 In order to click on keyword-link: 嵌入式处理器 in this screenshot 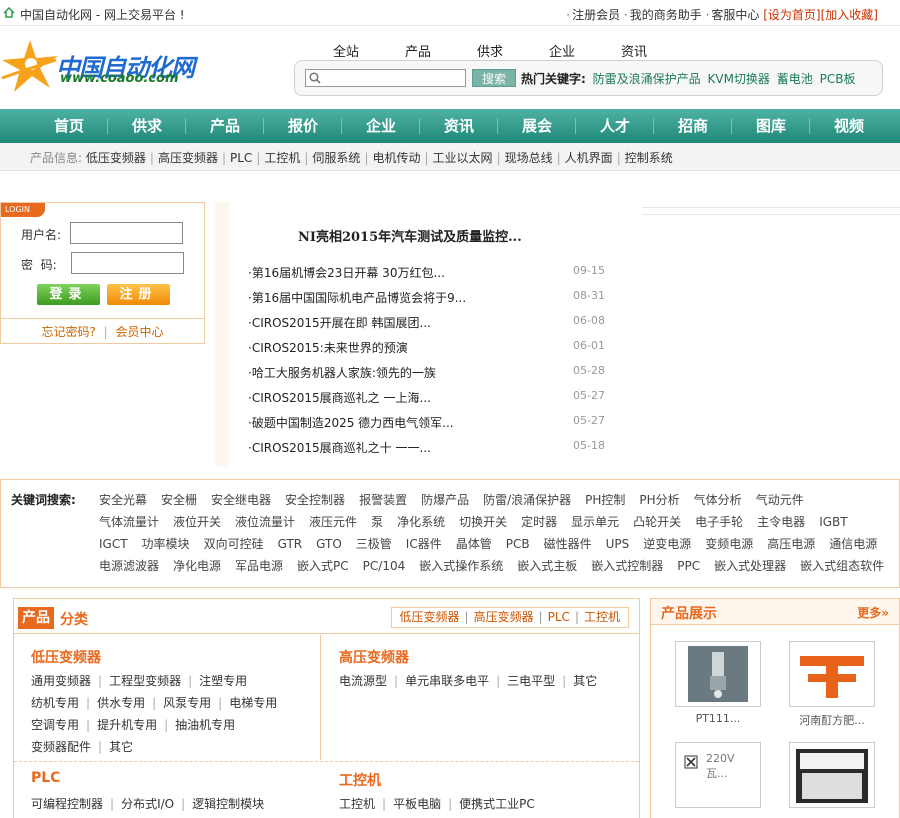, I will do `click(750, 566)`.